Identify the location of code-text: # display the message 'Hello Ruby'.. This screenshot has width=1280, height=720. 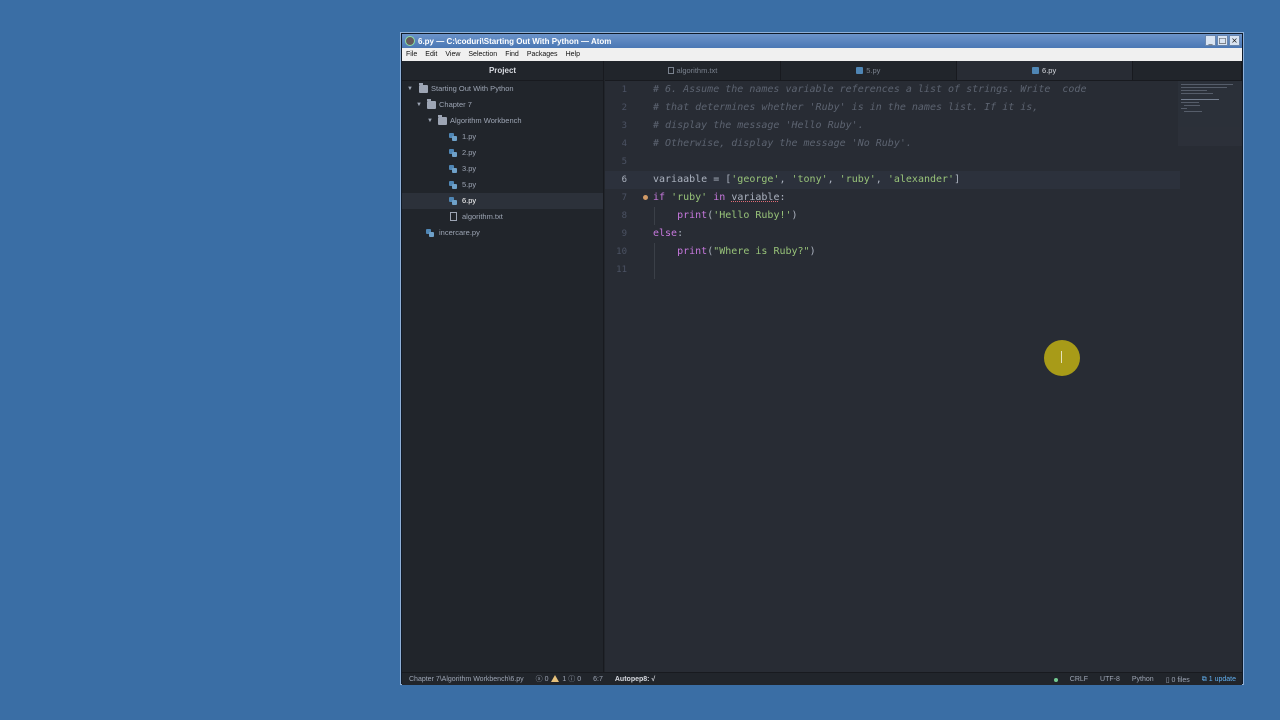
(758, 125).